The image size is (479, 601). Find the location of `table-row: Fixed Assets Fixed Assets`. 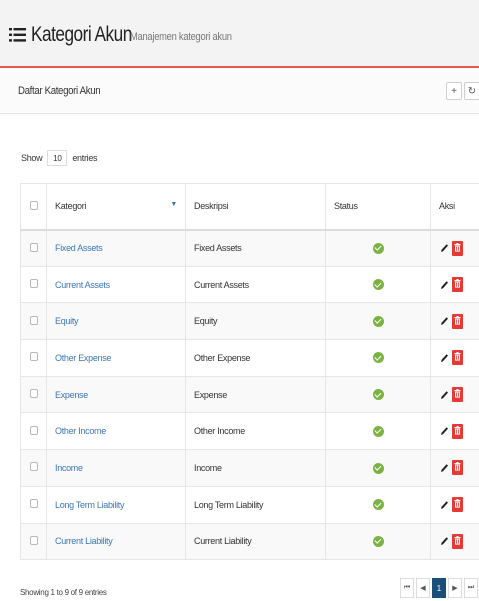

table-row: Fixed Assets Fixed Assets is located at coordinates (249, 248).